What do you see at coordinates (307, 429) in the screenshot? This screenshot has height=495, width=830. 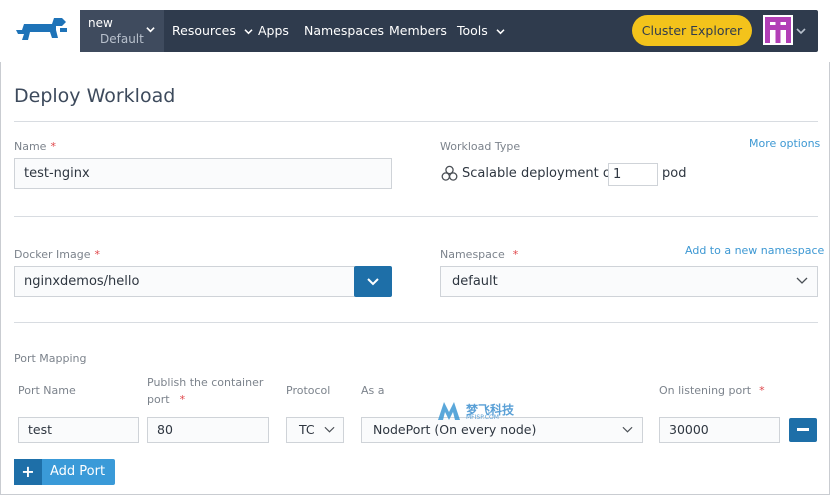 I see `protocol-value: TC` at bounding box center [307, 429].